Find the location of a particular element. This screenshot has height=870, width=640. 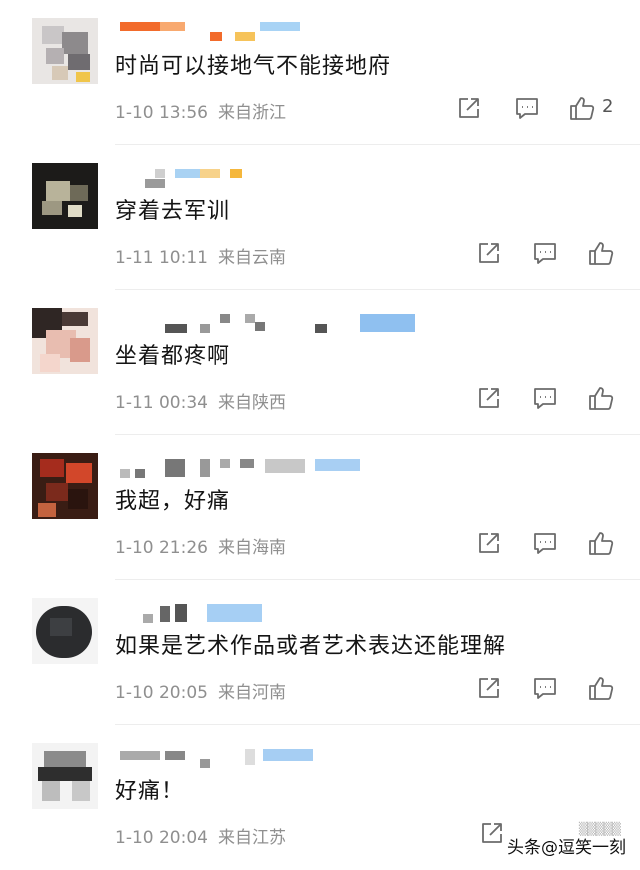

comment-location: 来自江苏 is located at coordinates (251, 838).